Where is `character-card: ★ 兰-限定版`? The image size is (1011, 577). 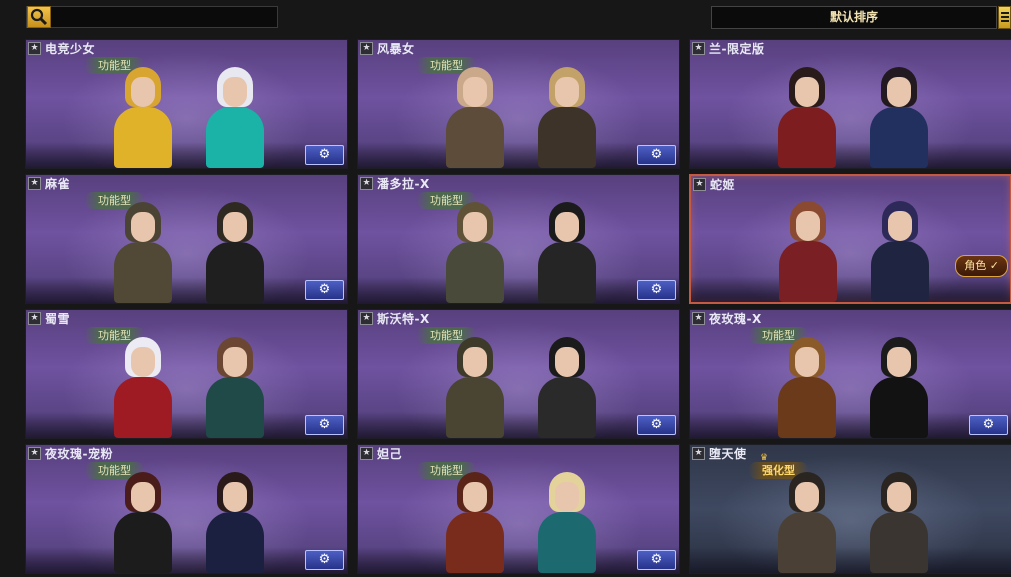 character-card: ★ 兰-限定版 is located at coordinates (850, 104).